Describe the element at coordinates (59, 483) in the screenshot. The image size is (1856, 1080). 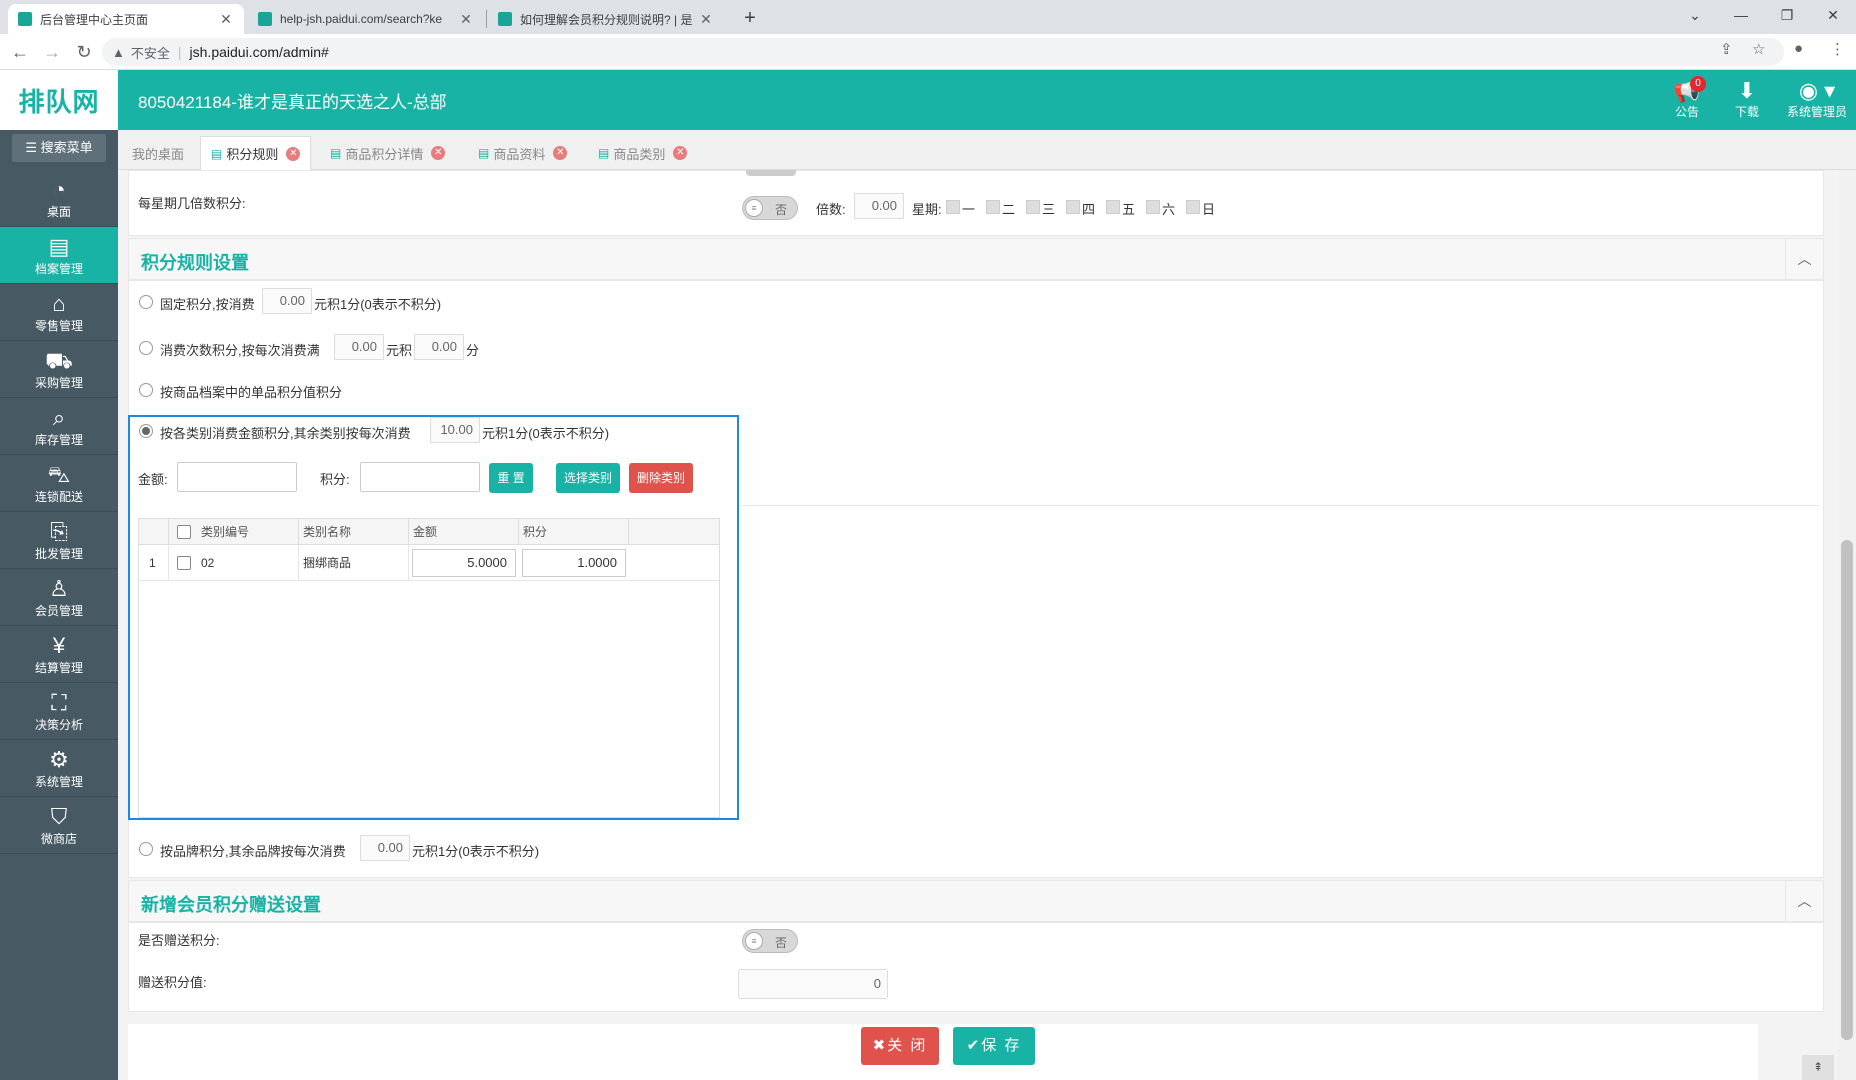
I see `sidebar-item-delivery: ⛍ 连锁配送` at that location.